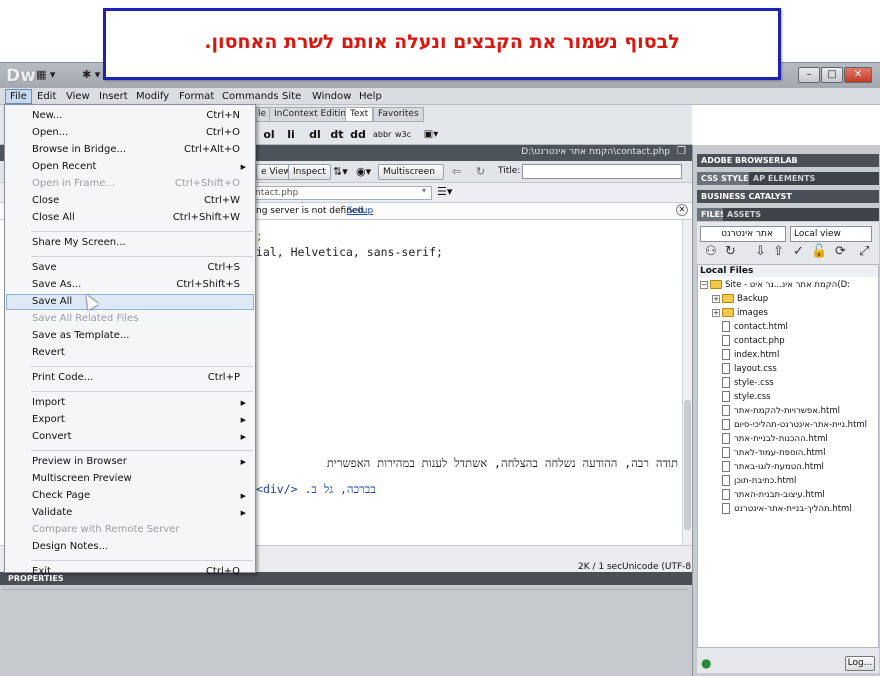 This screenshot has width=880, height=676. I want to click on tree-file: ההכנות-לבניית-אתר.html, so click(775, 439).